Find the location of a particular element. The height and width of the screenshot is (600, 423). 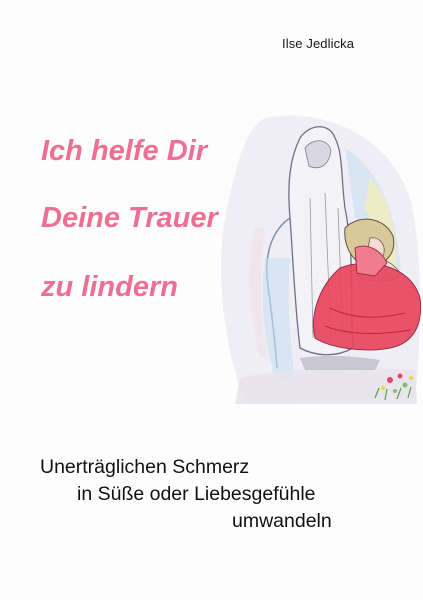

subtitle-line-3: umwandeln is located at coordinates (282, 521).